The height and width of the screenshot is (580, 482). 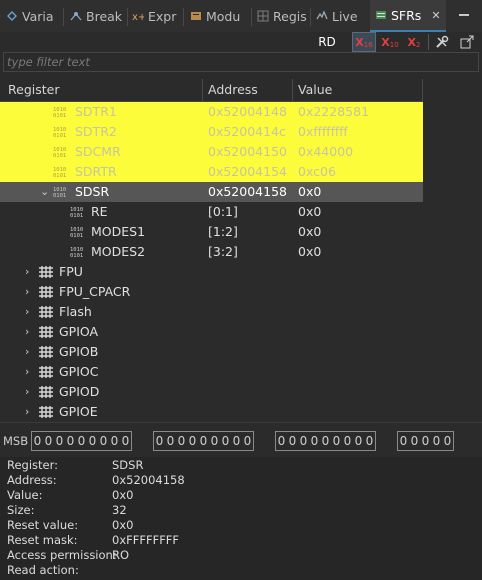 What do you see at coordinates (435, 15) in the screenshot?
I see `close-icon: ✕` at bounding box center [435, 15].